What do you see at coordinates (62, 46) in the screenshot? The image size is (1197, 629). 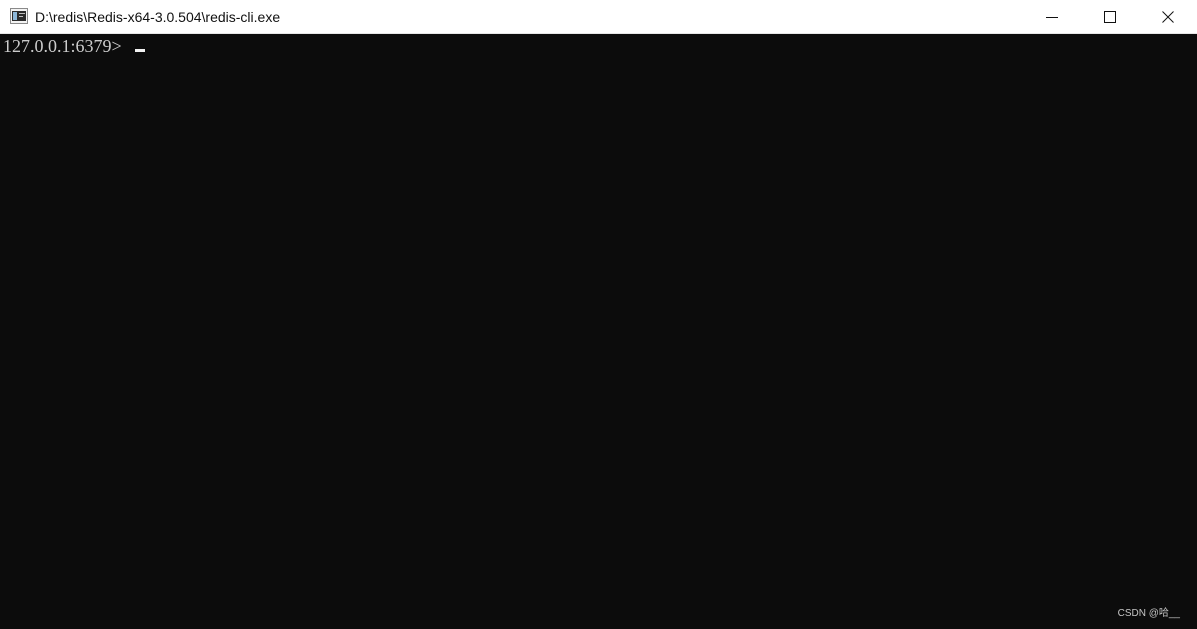 I see `terminal-prompt: 127.0.0.1:6379>` at bounding box center [62, 46].